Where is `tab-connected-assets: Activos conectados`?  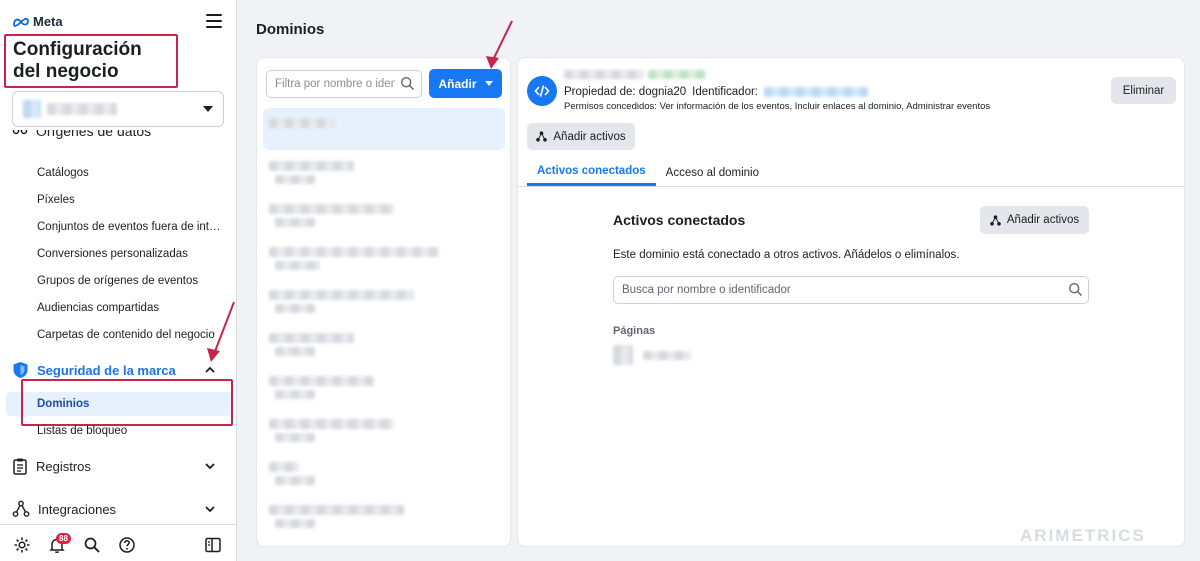 tab-connected-assets: Activos conectados is located at coordinates (591, 172).